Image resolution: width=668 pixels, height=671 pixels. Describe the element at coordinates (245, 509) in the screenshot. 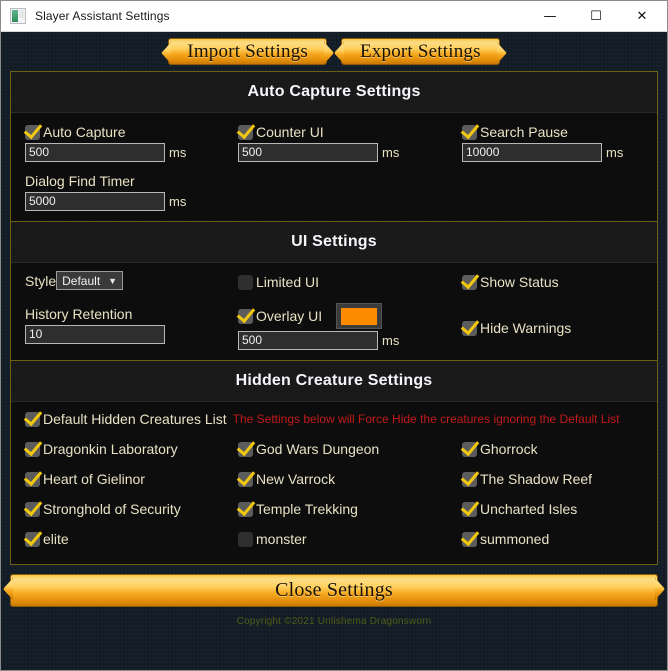

I see `checkbox-temple-trekking` at that location.